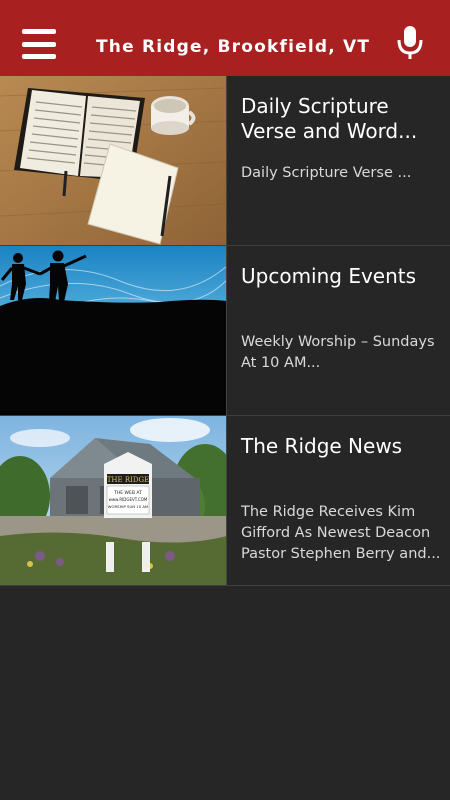  Describe the element at coordinates (128, 499) in the screenshot. I see `sign-line-2: www.RIDGEVT.COM` at that location.